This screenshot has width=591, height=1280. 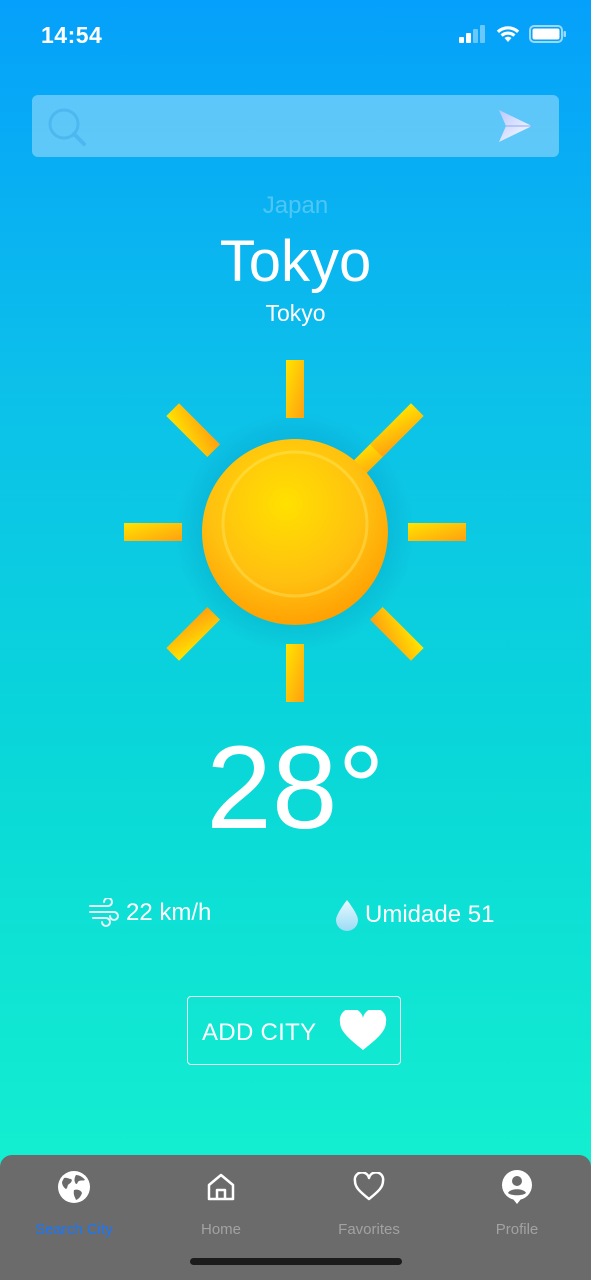 What do you see at coordinates (295, 313) in the screenshot?
I see `city-region: Tokyo` at bounding box center [295, 313].